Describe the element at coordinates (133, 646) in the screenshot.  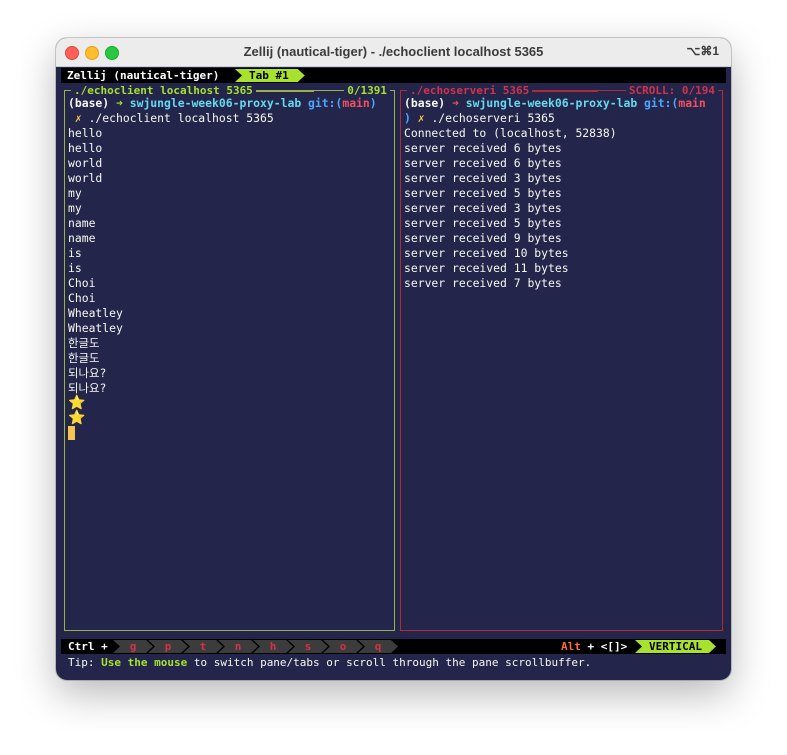
I see `key-g: g` at that location.